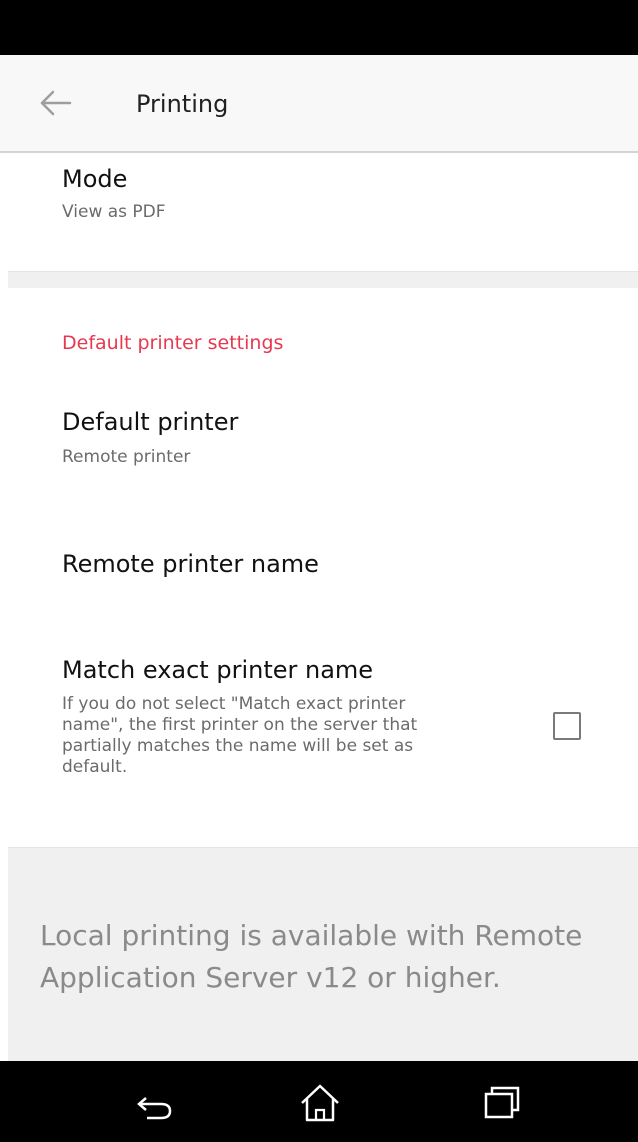 This screenshot has width=638, height=1142. Describe the element at coordinates (150, 422) in the screenshot. I see `default-printer-title: Default printer` at that location.